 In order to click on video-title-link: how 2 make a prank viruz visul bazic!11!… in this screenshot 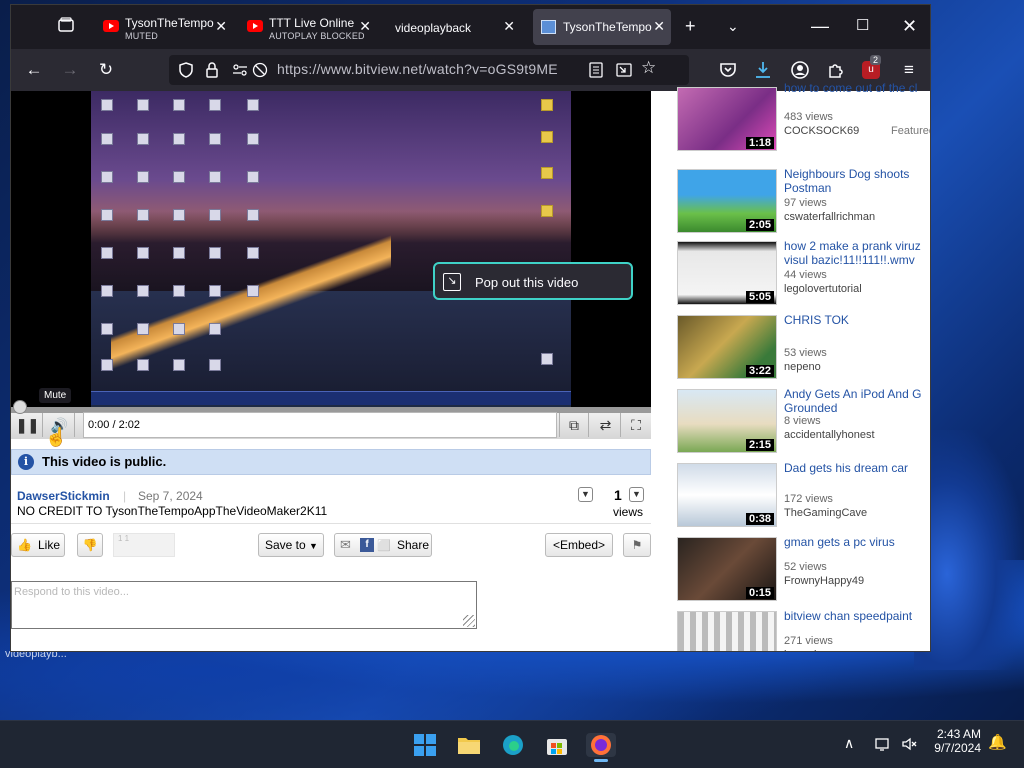, I will do `click(857, 253)`.